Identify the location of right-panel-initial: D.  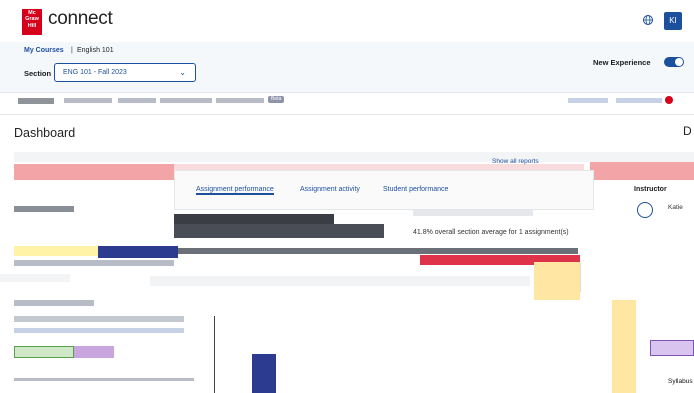
(687, 131).